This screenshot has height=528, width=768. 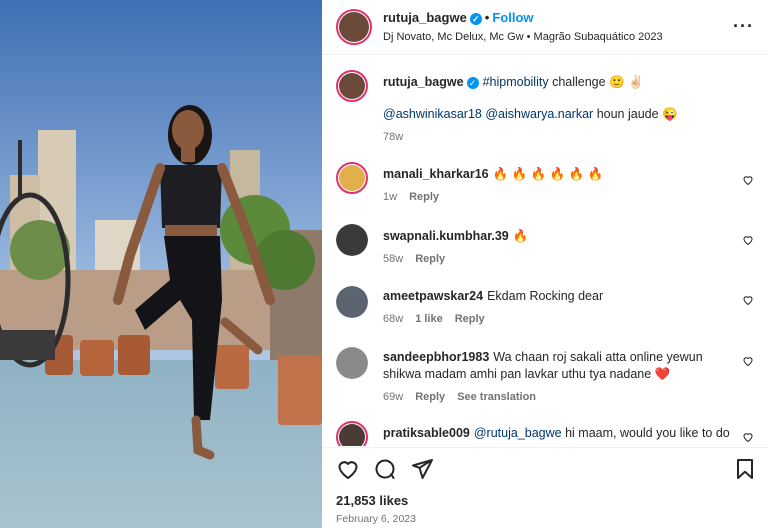 I want to click on bookmark-icon, so click(x=745, y=469).